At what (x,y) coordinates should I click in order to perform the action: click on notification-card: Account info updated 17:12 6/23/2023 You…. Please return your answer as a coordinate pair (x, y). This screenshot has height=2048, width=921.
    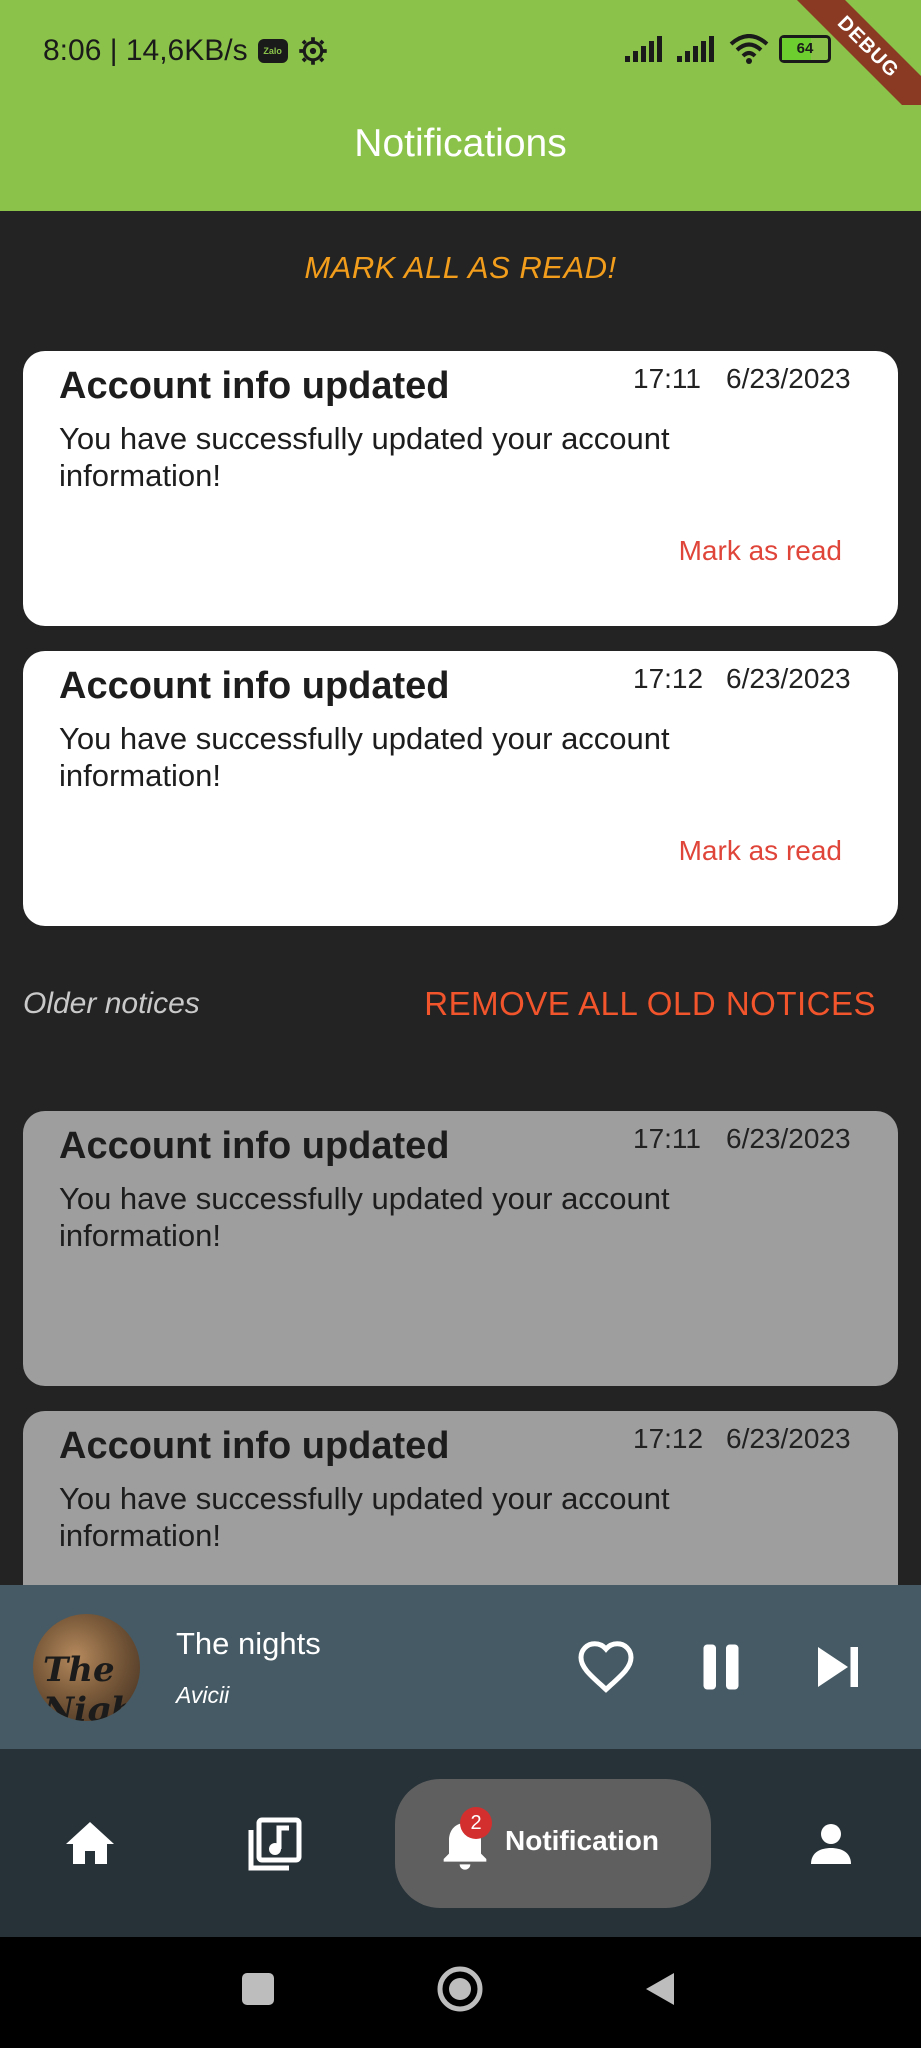
    Looking at the image, I should click on (460, 788).